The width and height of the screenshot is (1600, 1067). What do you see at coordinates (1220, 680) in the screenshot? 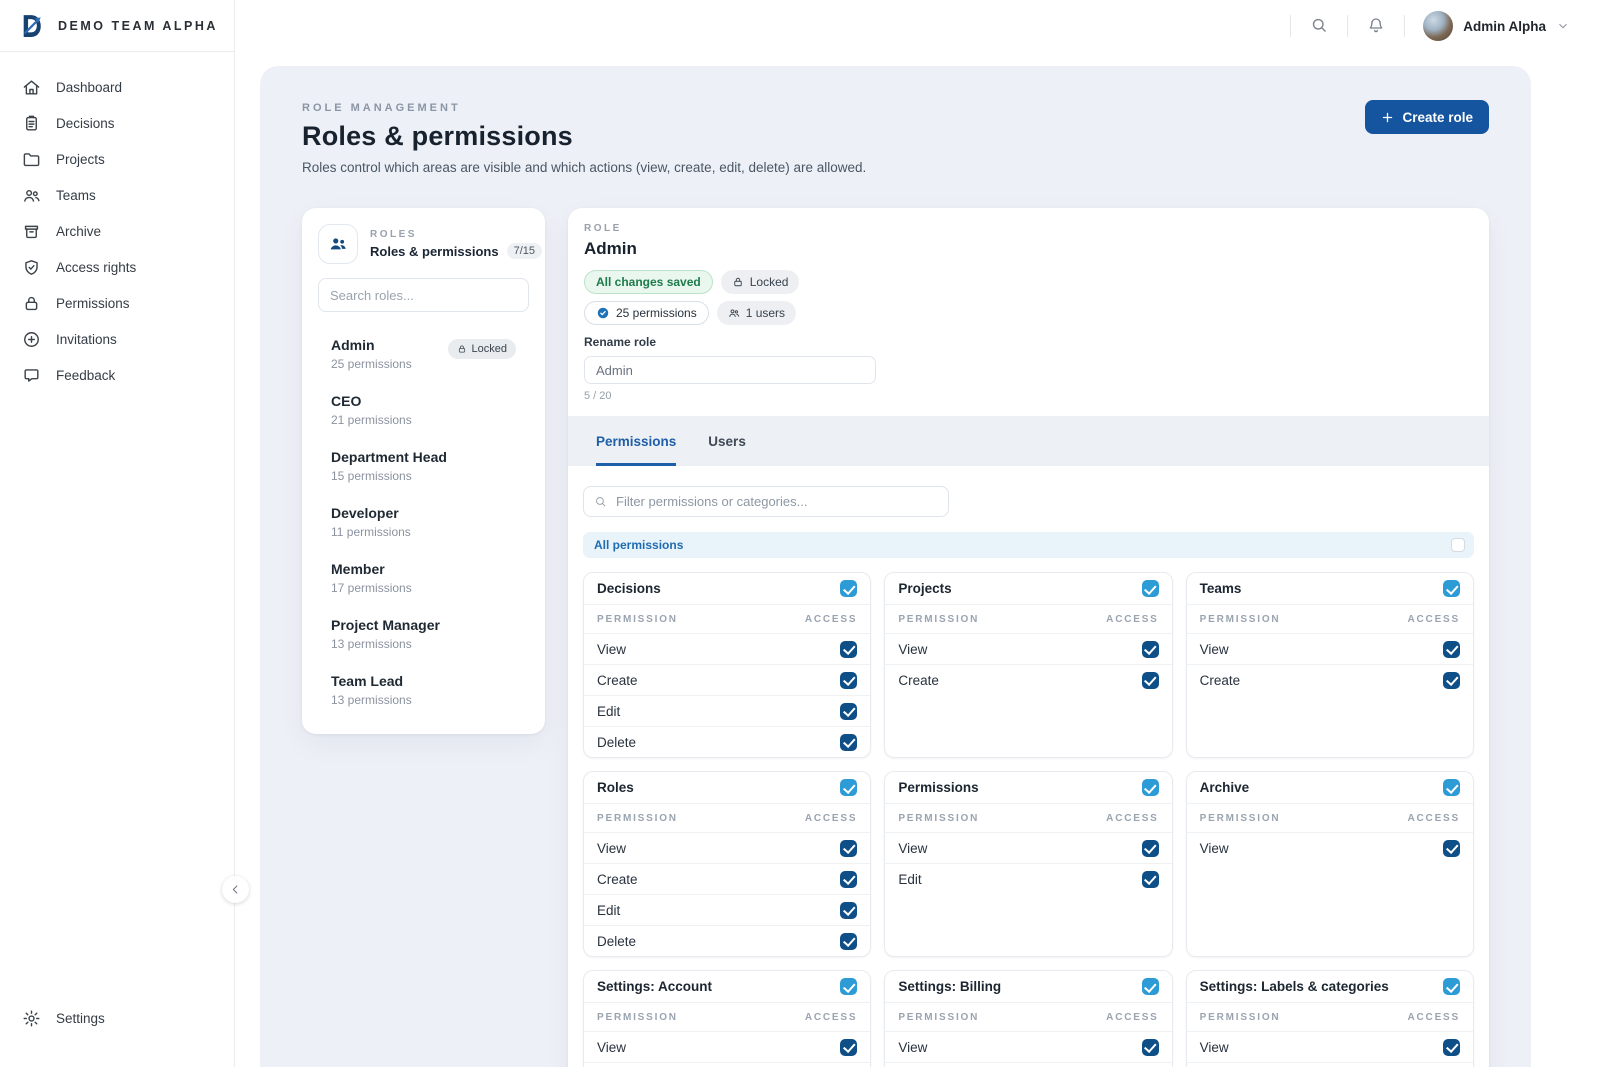
I see `permission-label: Create` at bounding box center [1220, 680].